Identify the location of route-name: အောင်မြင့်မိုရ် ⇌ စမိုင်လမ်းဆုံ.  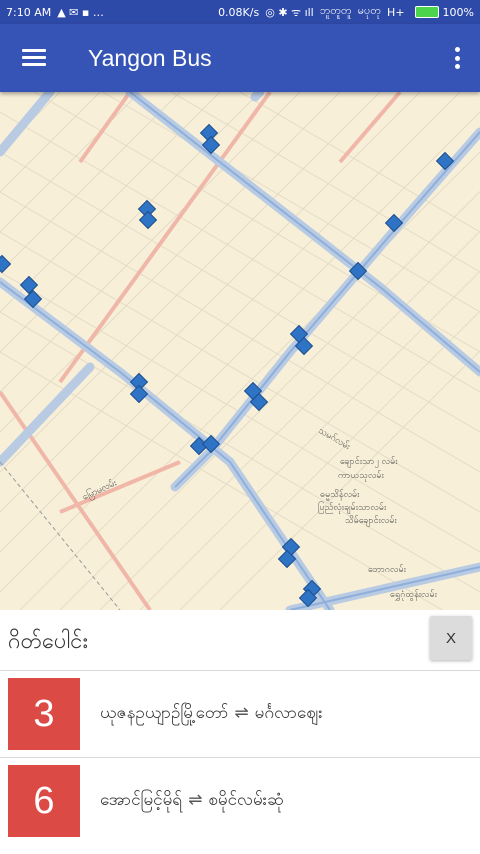
(191, 801).